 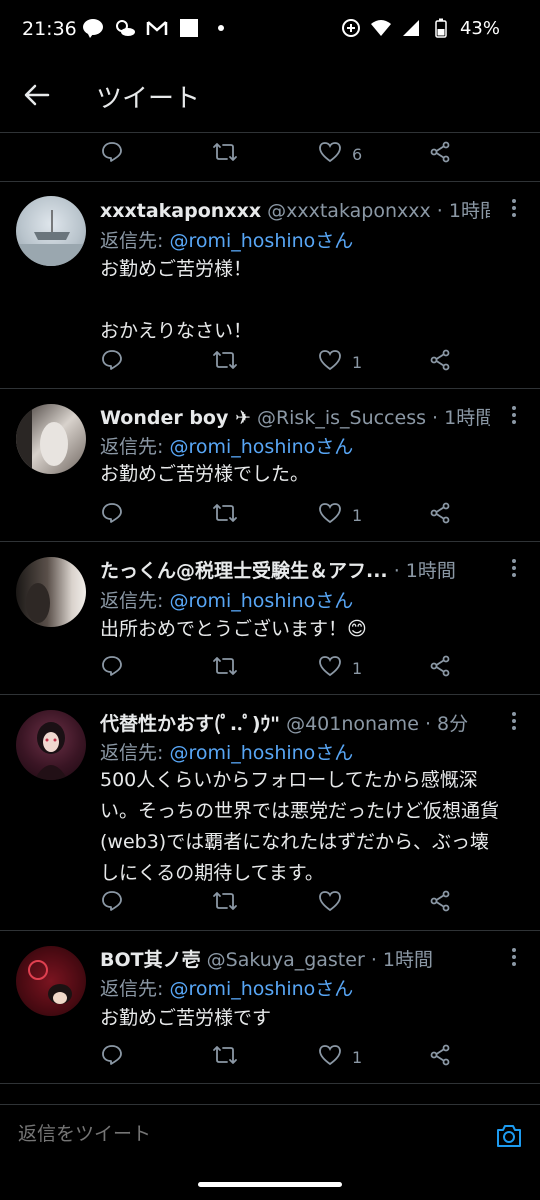 I want to click on user-handle: @Sakuya_gaster, so click(x=286, y=960).